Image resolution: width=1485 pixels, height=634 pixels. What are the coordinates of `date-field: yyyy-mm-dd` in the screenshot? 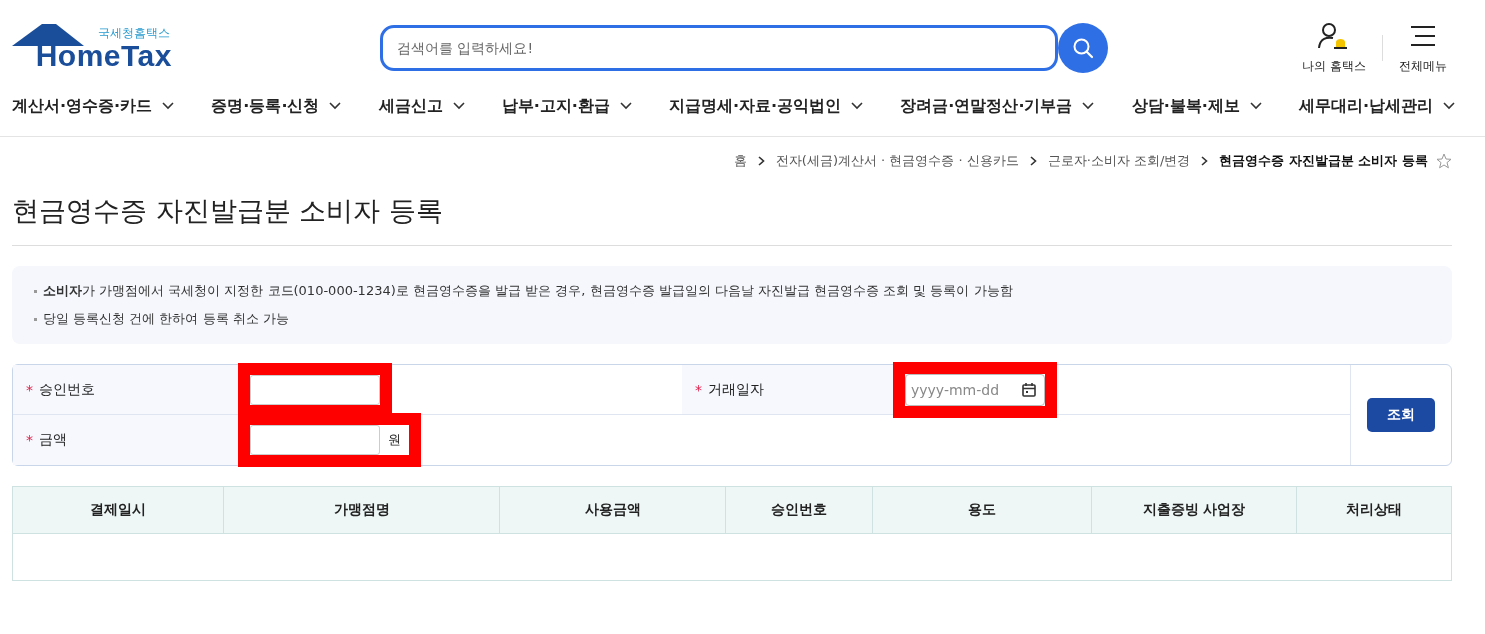 It's located at (975, 389).